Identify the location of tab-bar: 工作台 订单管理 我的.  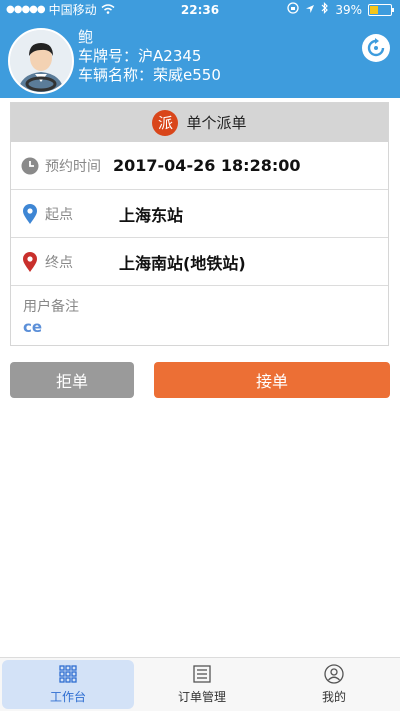
(200, 684).